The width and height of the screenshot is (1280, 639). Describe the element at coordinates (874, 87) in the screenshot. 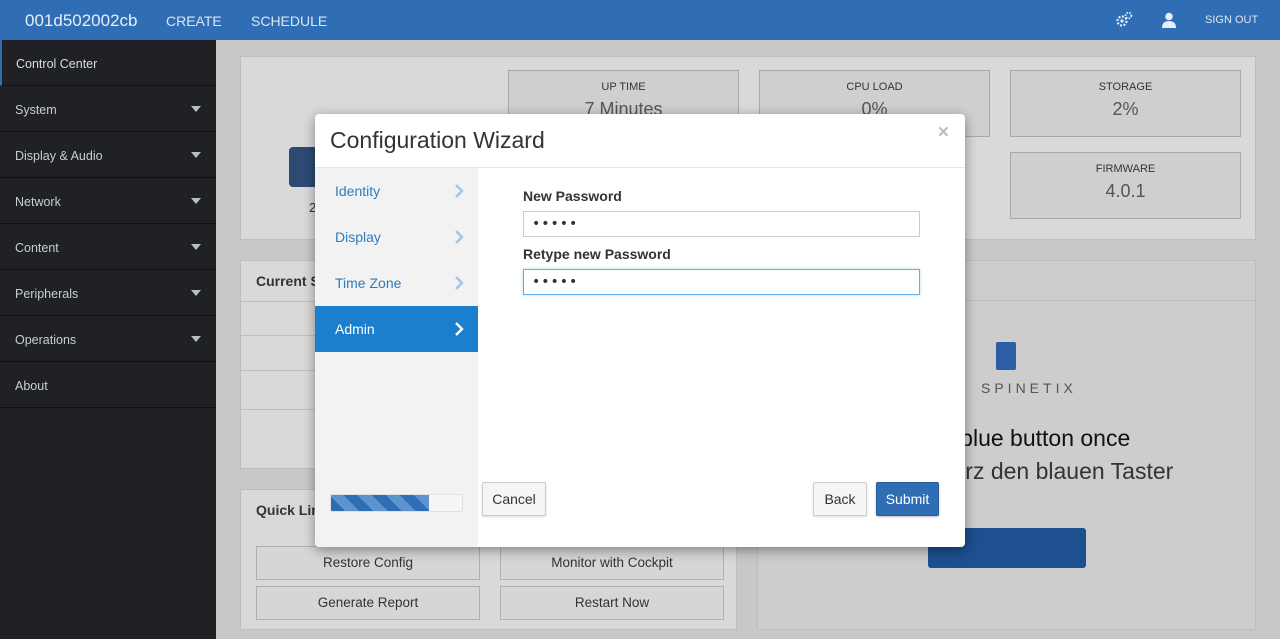

I see `cpu-load-label: CPU LOAD` at that location.